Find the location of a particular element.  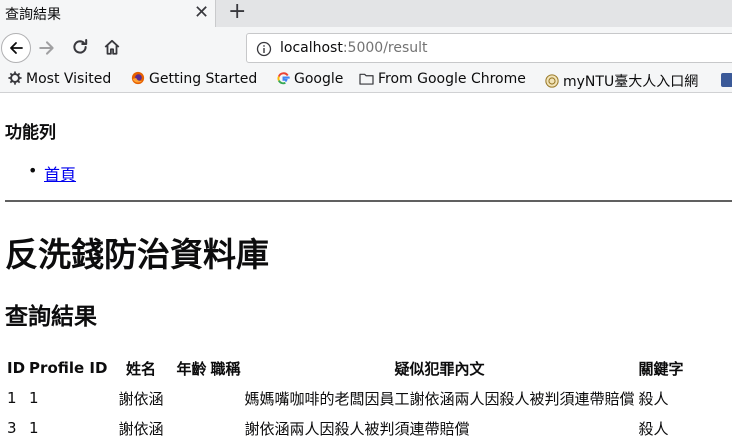

cell-id: 1 is located at coordinates (12, 398).